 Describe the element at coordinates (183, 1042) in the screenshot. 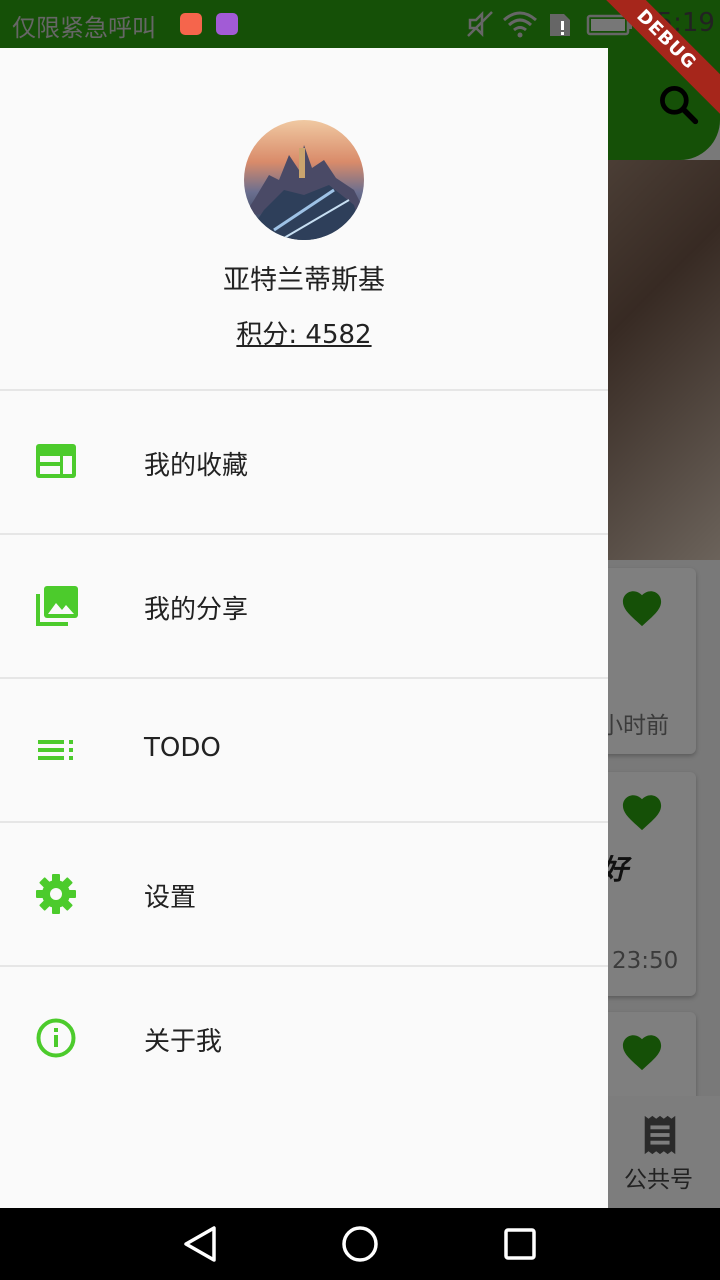

I see `menu-item-label: 关于我` at that location.